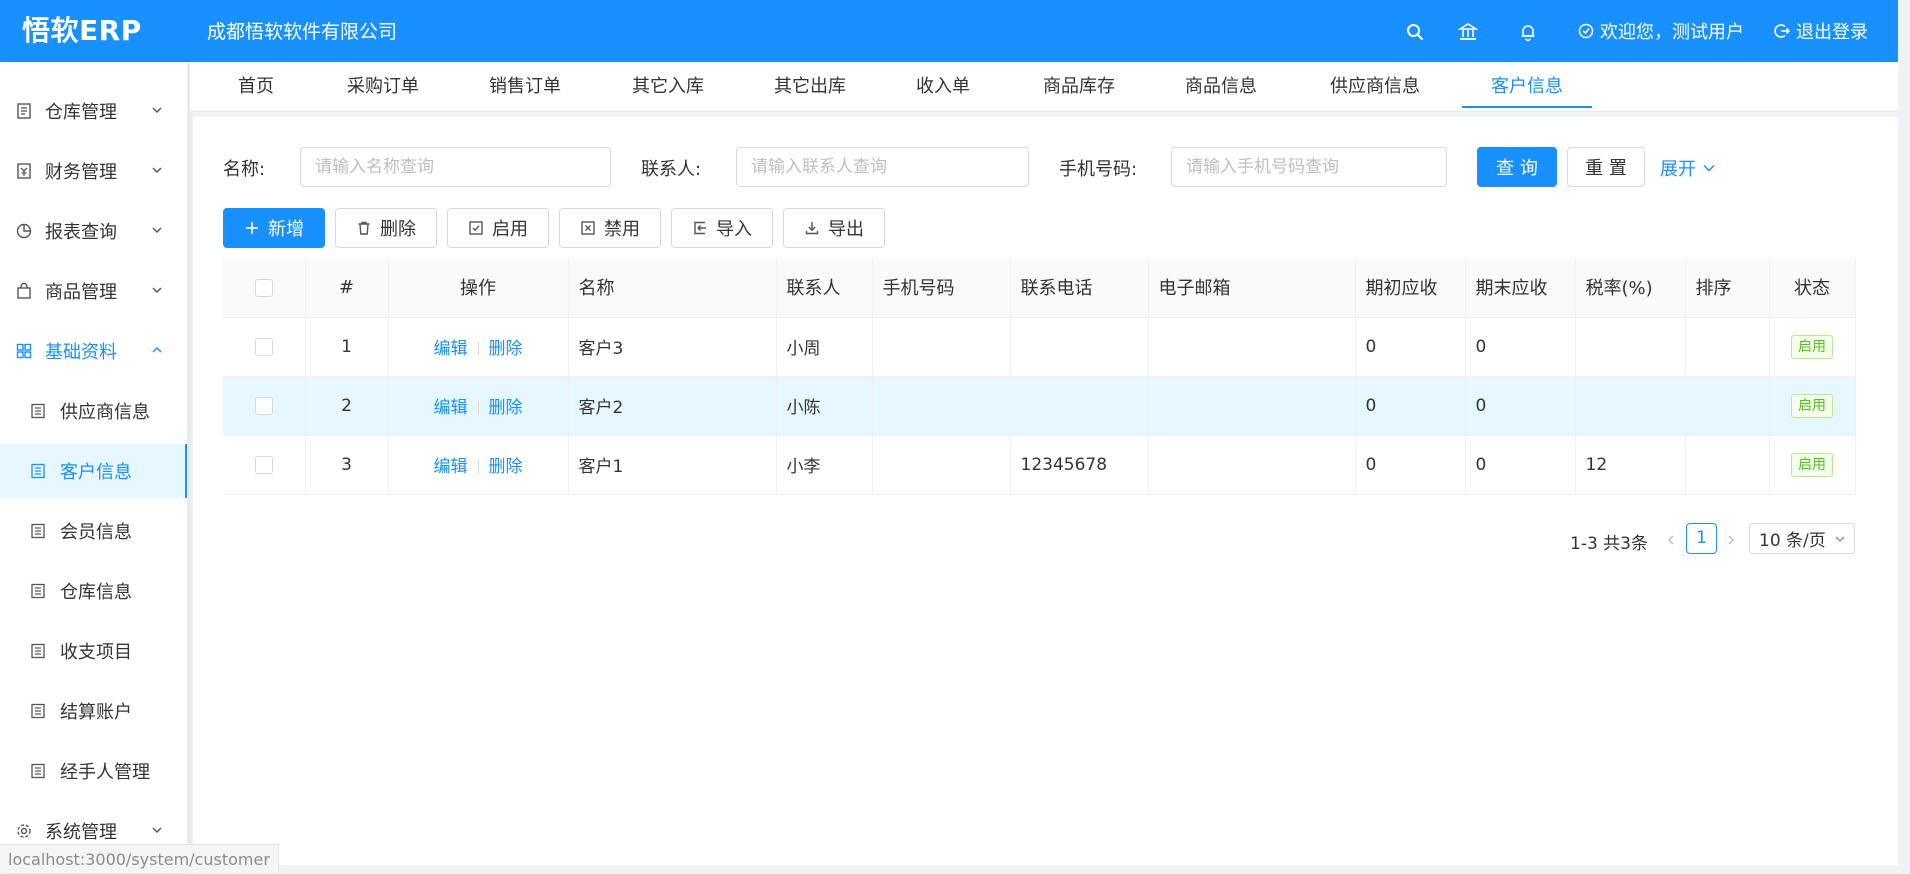 Image resolution: width=1910 pixels, height=874 pixels. What do you see at coordinates (1701, 538) in the screenshot?
I see `page-1-button: 1` at bounding box center [1701, 538].